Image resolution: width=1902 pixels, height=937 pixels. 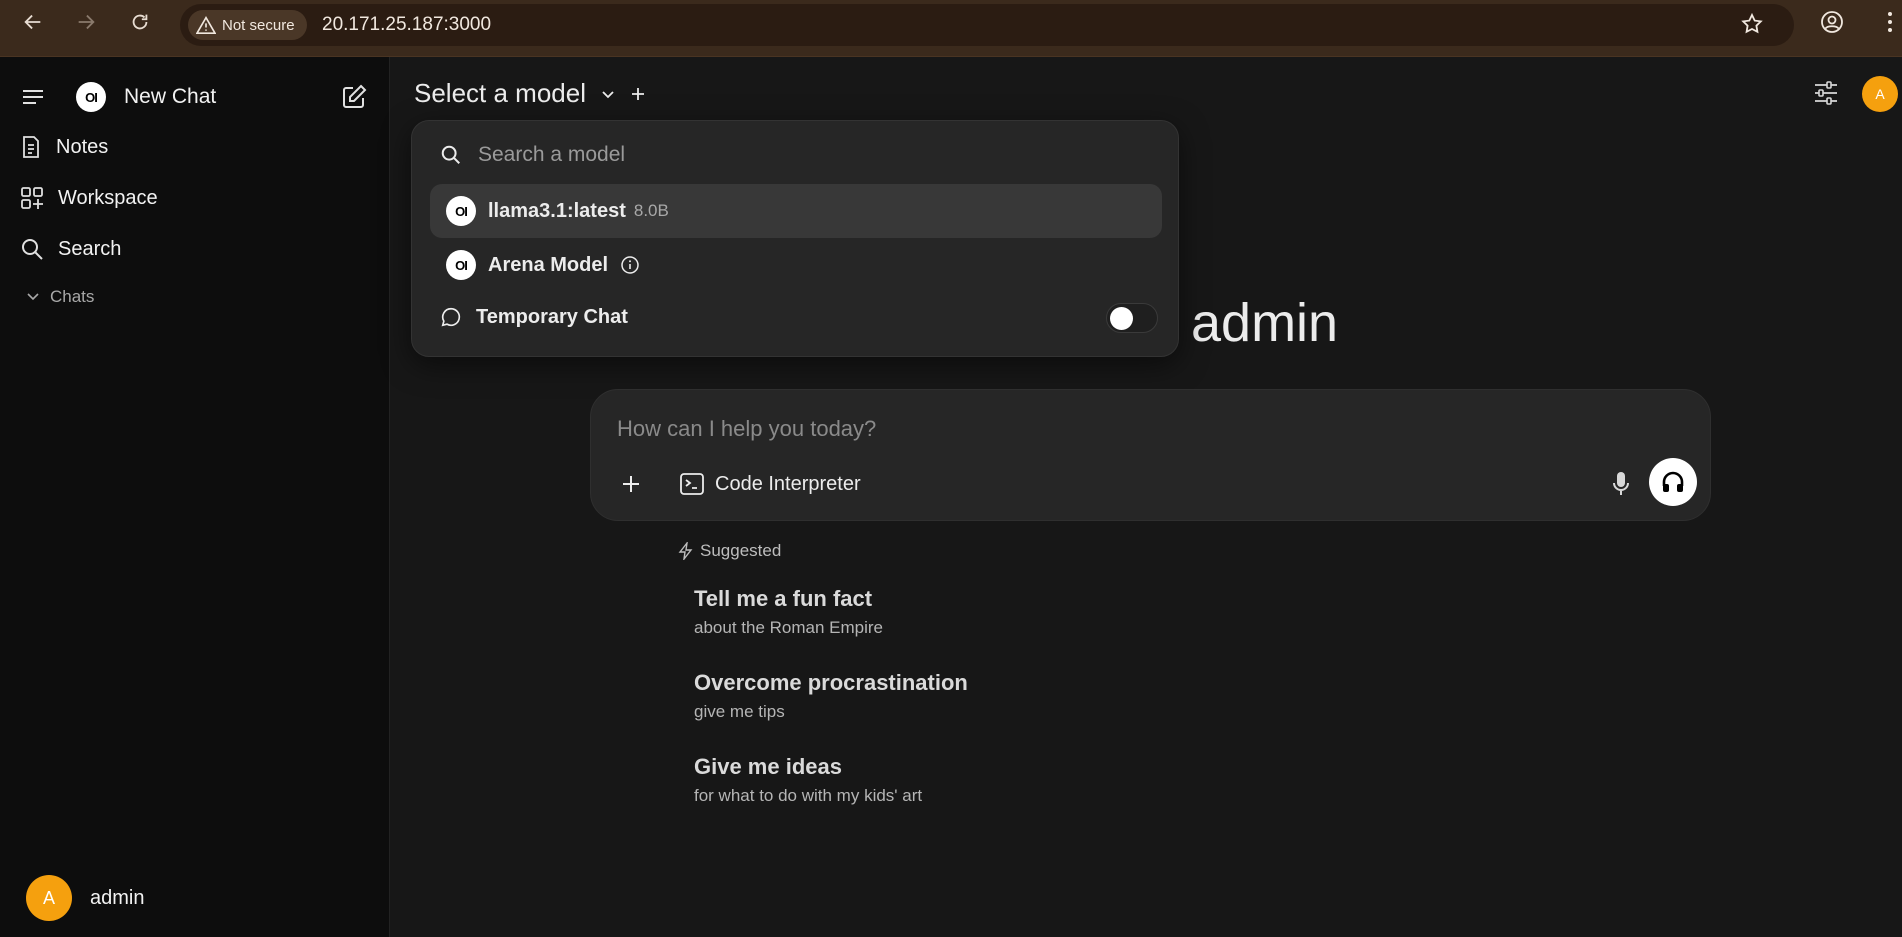 I want to click on model-selector: Select a model, so click(x=530, y=93).